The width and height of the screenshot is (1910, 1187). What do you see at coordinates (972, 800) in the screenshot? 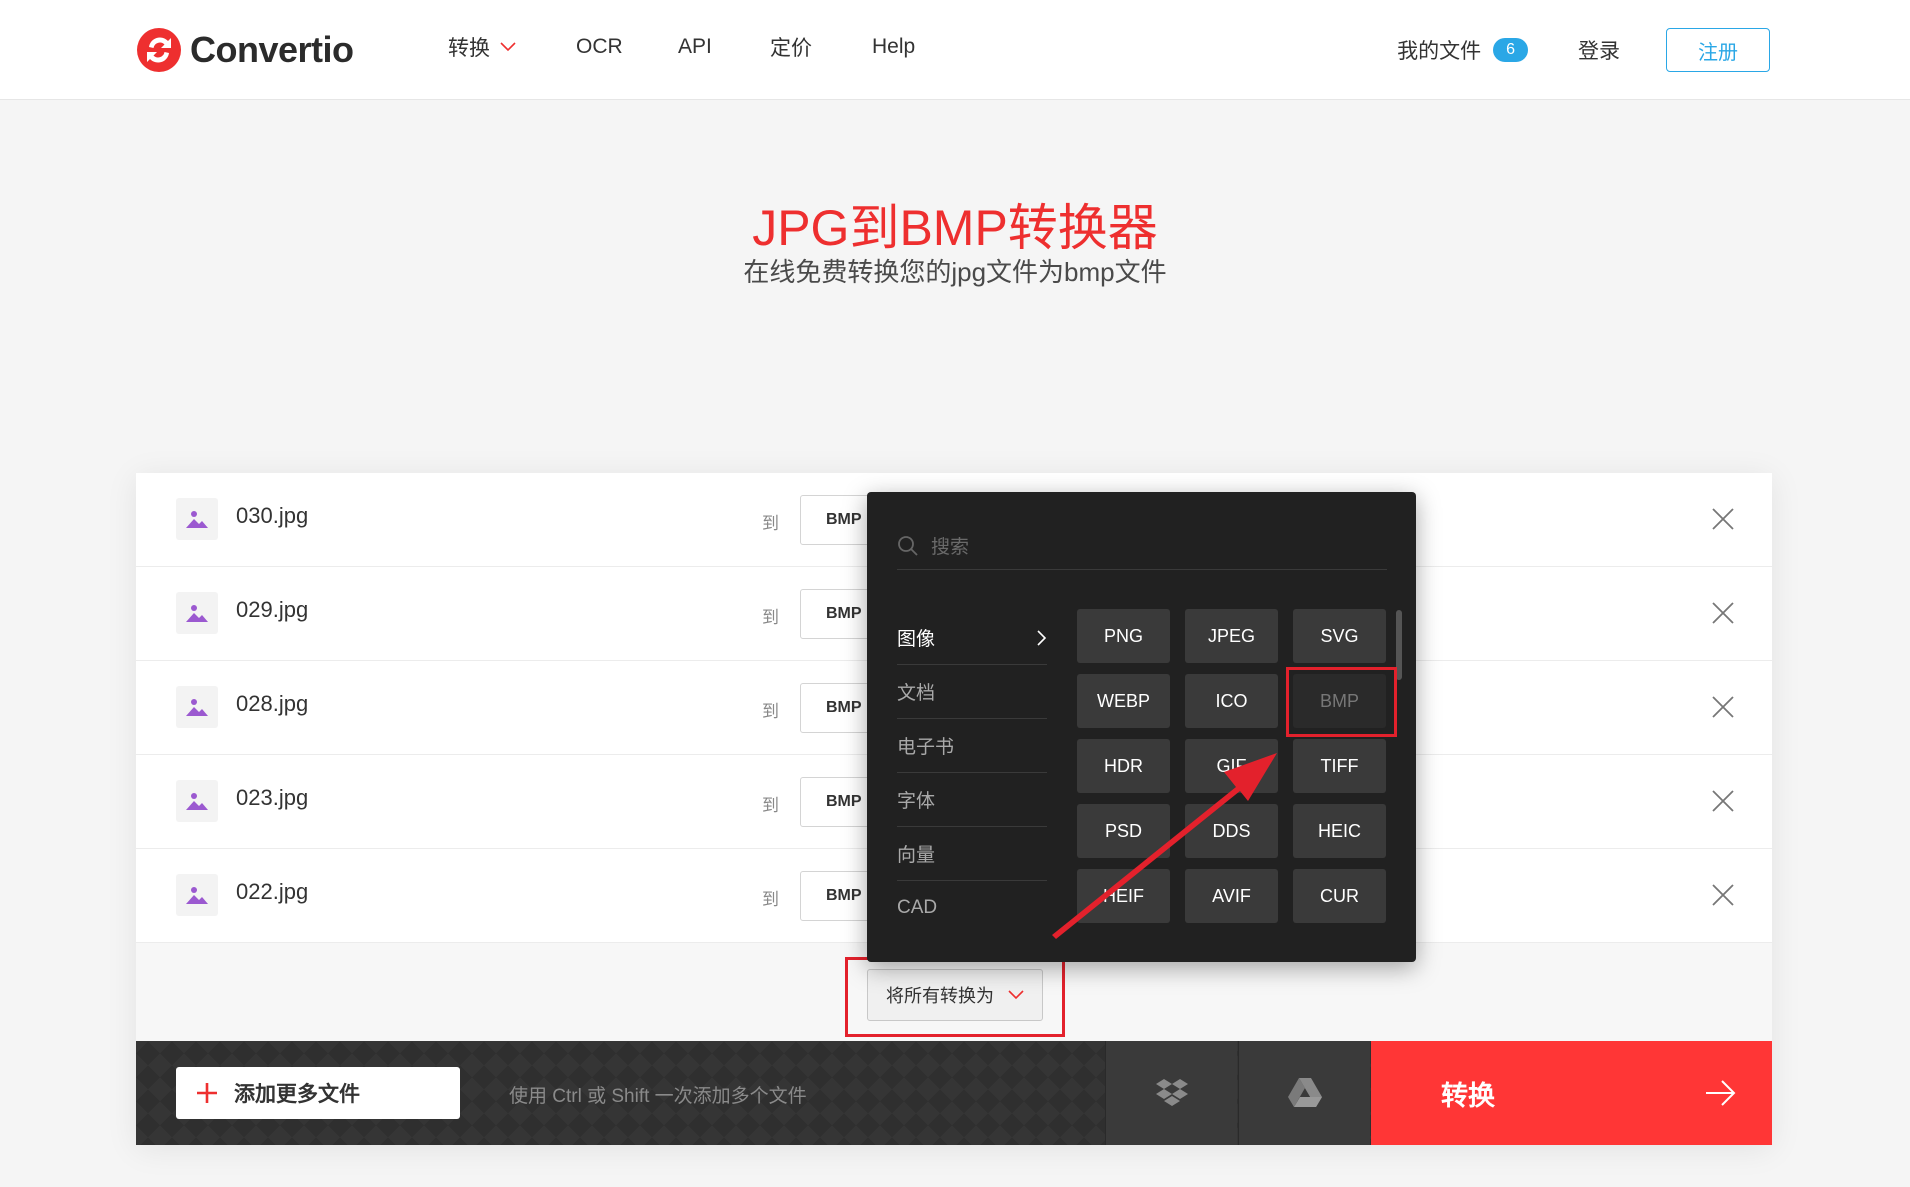
I see `category-font: 字体` at bounding box center [972, 800].